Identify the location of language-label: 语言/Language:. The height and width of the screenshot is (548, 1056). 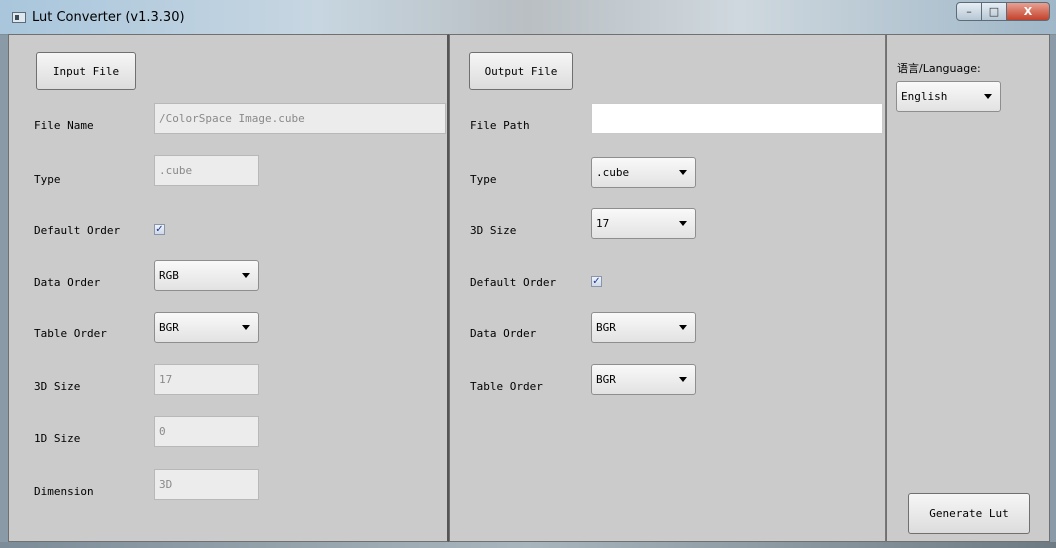
(939, 68).